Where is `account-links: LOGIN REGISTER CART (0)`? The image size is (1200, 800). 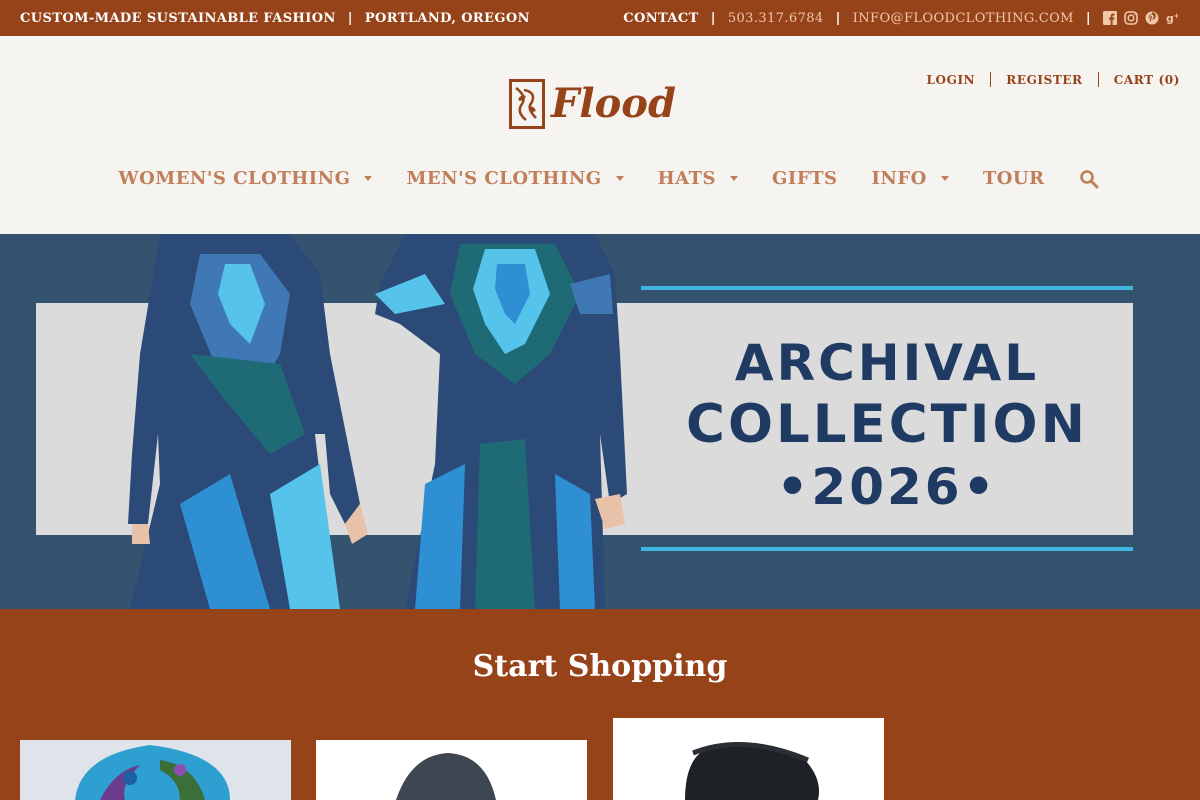 account-links: LOGIN REGISTER CART (0) is located at coordinates (1053, 79).